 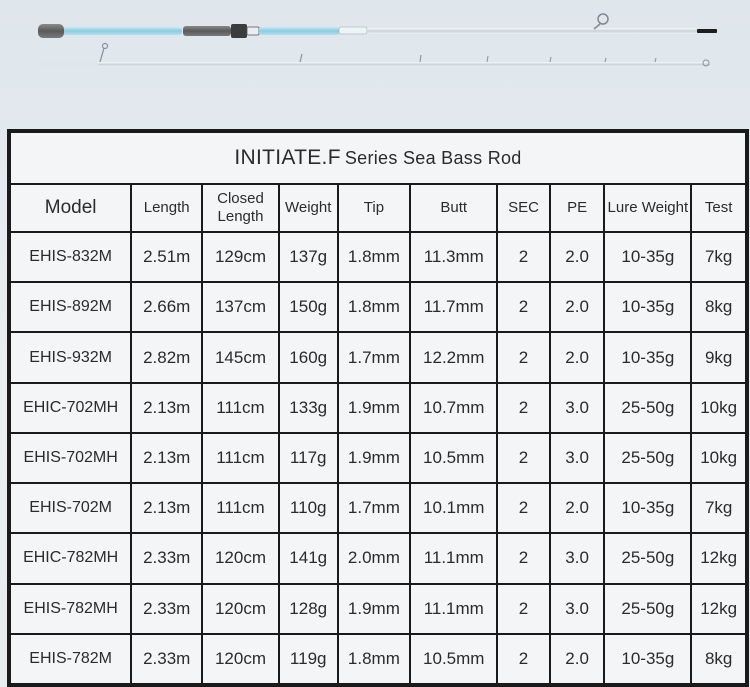 What do you see at coordinates (454, 307) in the screenshot?
I see `cell-butt: 11.7mm` at bounding box center [454, 307].